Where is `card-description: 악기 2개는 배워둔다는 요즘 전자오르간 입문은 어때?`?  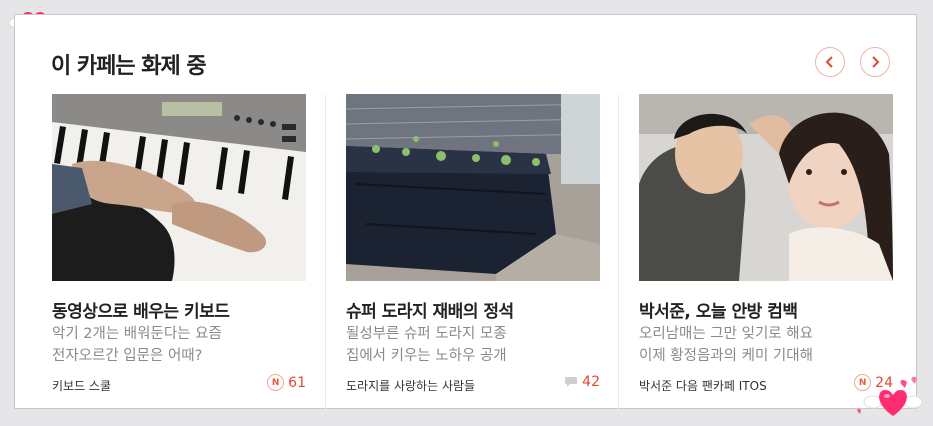
card-description: 악기 2개는 배워둔다는 요즘 전자오르간 입문은 어때? is located at coordinates (137, 345).